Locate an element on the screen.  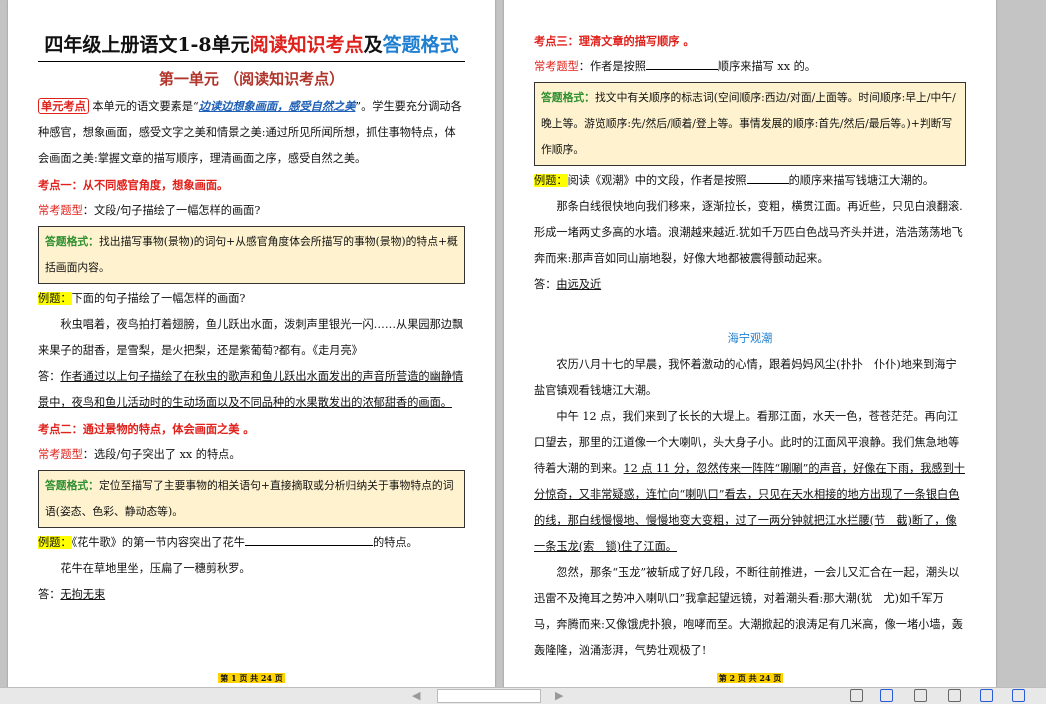
continuous-view-icon is located at coordinates (886, 695).